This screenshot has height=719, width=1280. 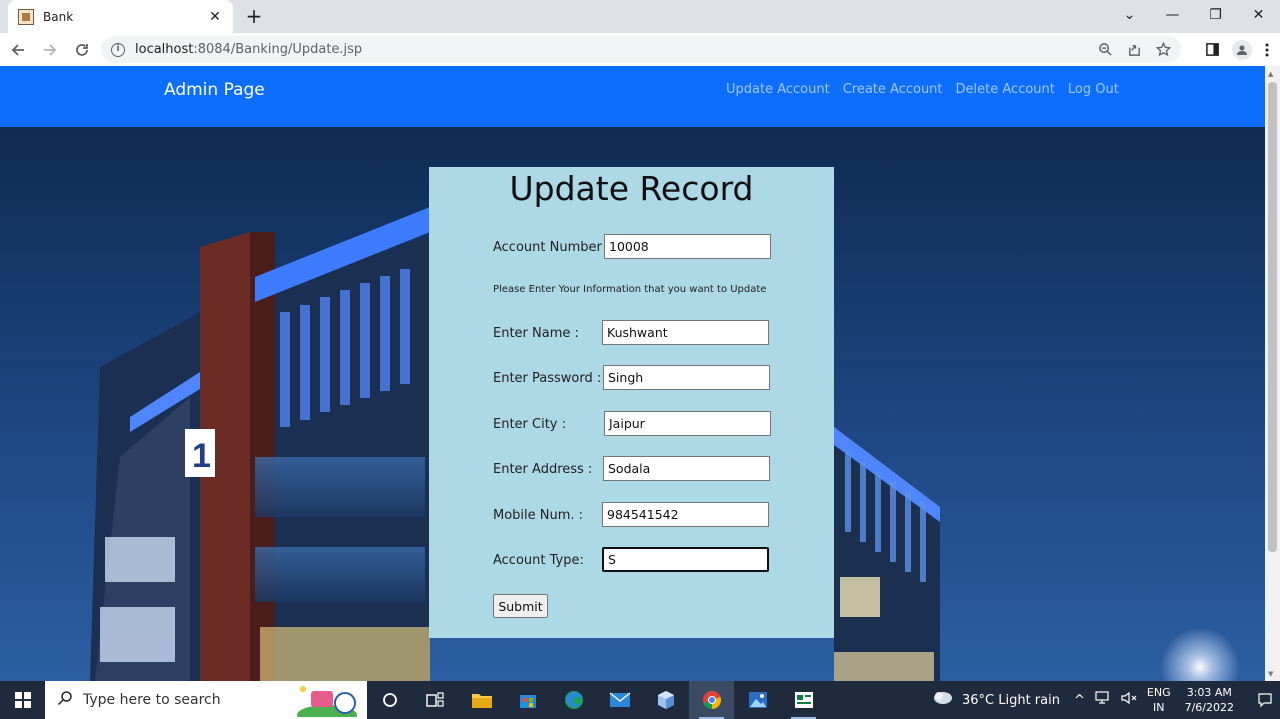 What do you see at coordinates (1267, 50) in the screenshot?
I see `menu-kebab-icon` at bounding box center [1267, 50].